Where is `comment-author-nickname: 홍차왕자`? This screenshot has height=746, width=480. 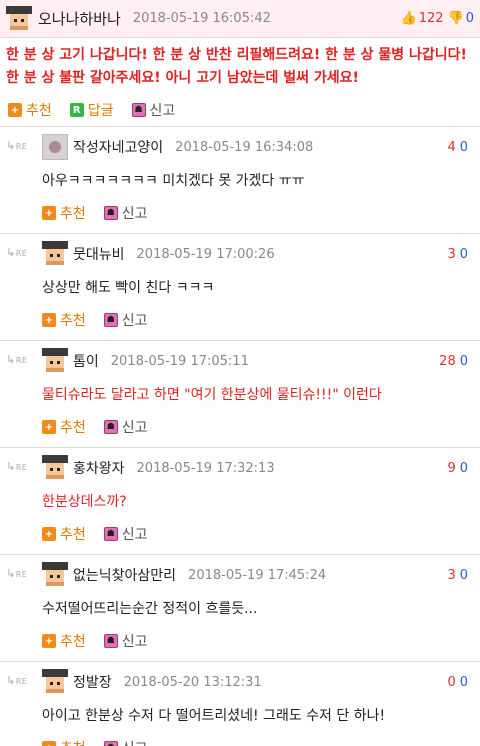 comment-author-nickname: 홍차왕자 is located at coordinates (99, 468).